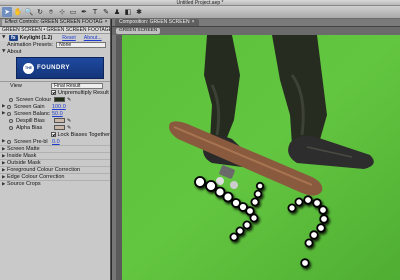 The width and height of the screenshot is (400, 280). I want to click on effect-group-label: Inside Mask, so click(22, 156).